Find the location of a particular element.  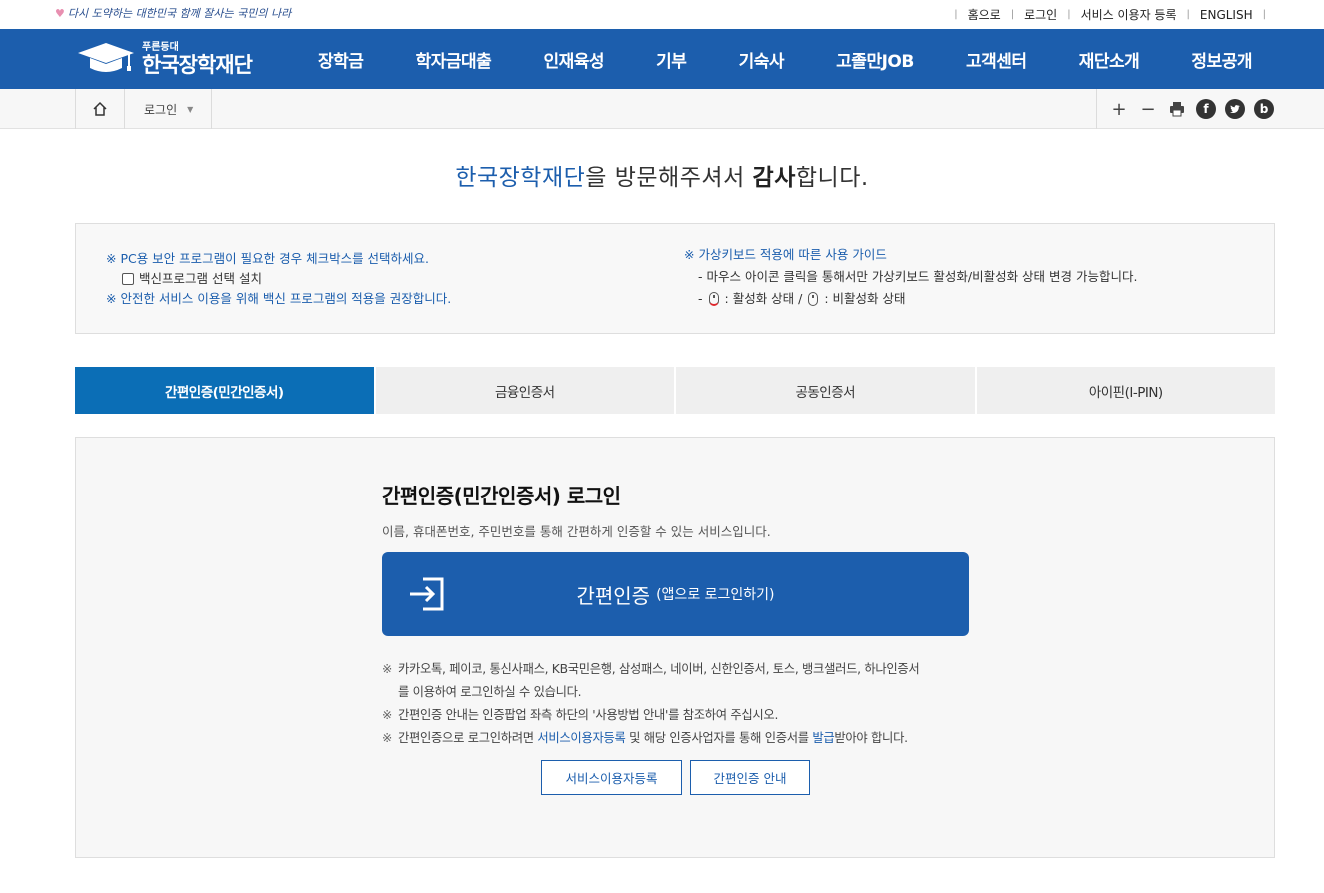

twitter-bird-shape is located at coordinates (1234, 109).